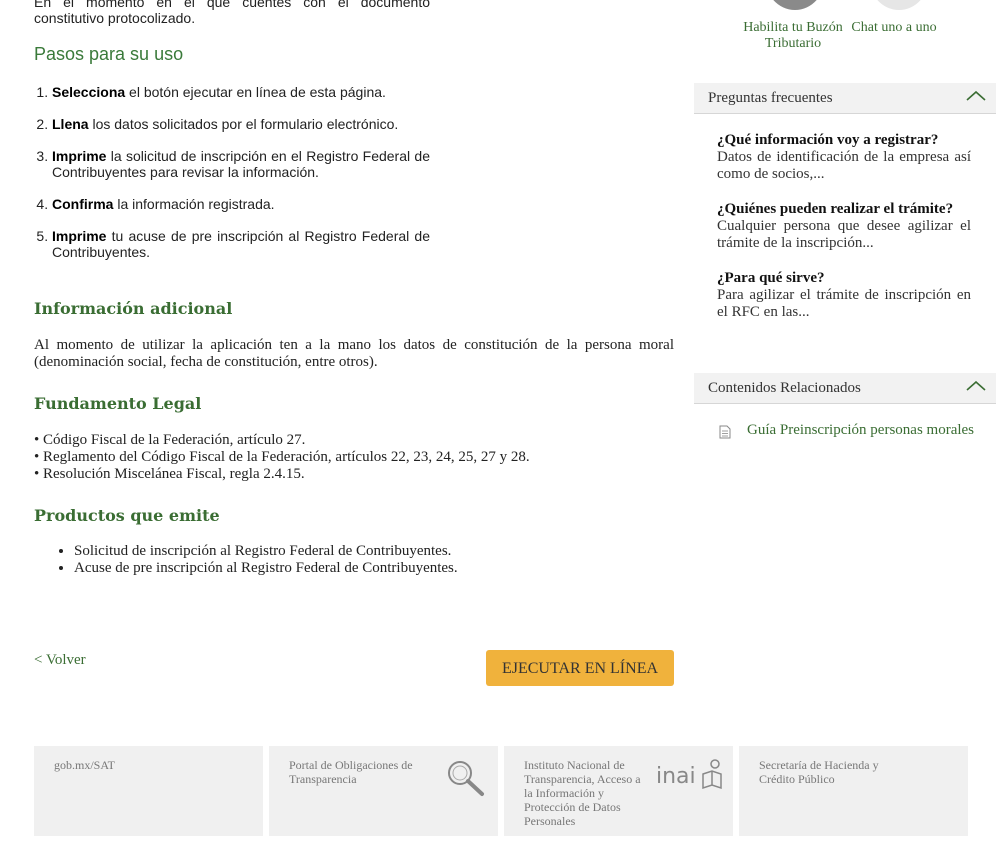 This screenshot has height=844, width=1006. What do you see at coordinates (860, 430) in the screenshot?
I see `related-guide-link: Guía Preinscripción personas morales` at bounding box center [860, 430].